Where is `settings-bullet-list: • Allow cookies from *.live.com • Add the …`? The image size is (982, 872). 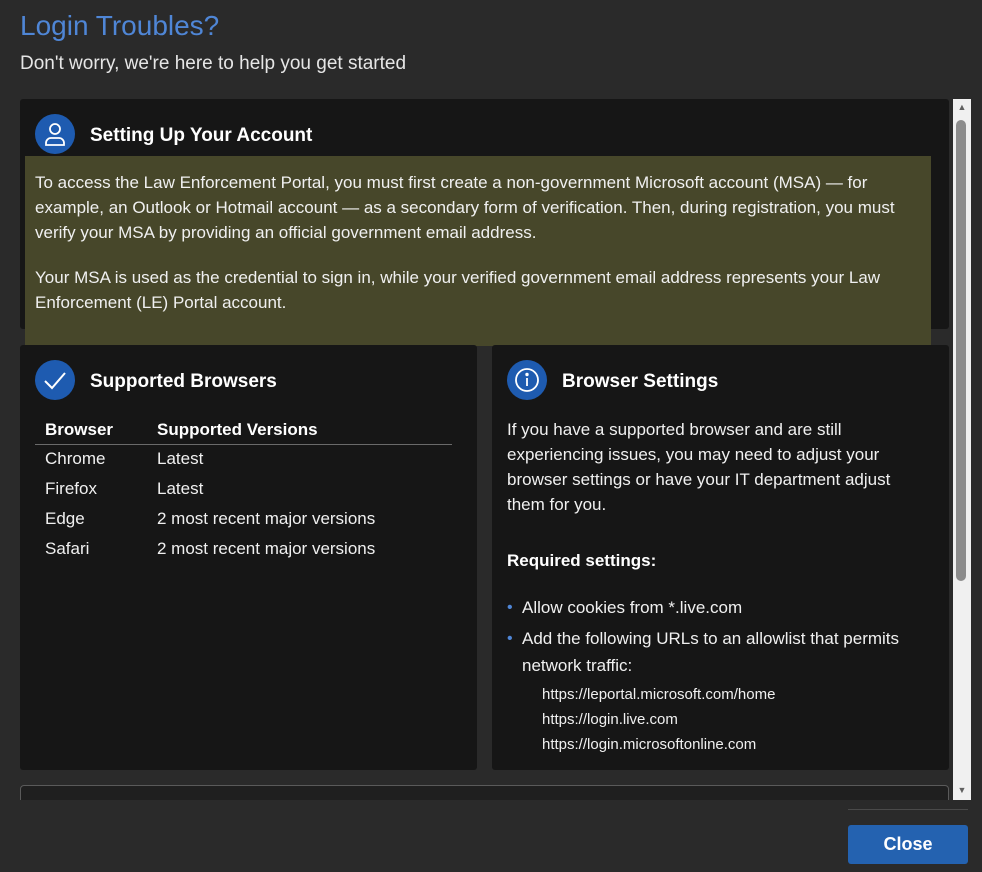
settings-bullet-list: • Allow cookies from *.live.com • Add the … is located at coordinates (719, 638).